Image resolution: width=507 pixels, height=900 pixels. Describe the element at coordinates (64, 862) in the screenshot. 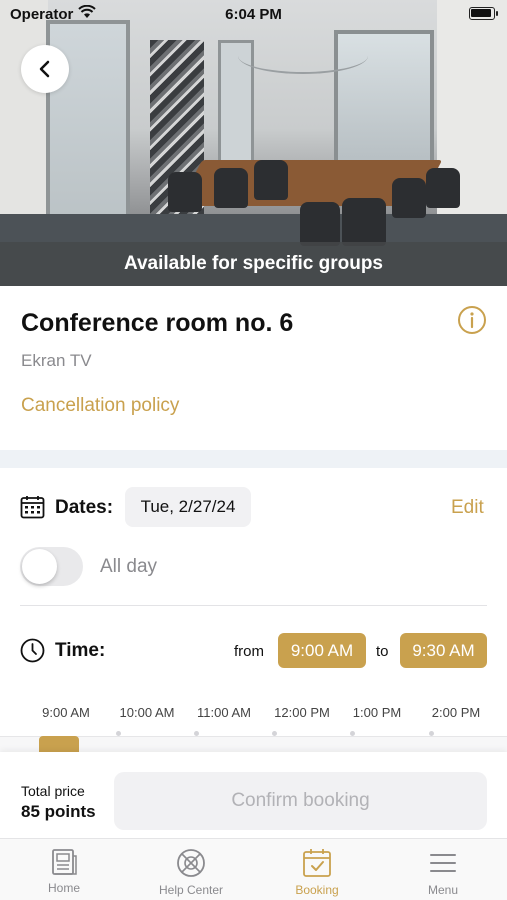

I see `home-icon` at that location.